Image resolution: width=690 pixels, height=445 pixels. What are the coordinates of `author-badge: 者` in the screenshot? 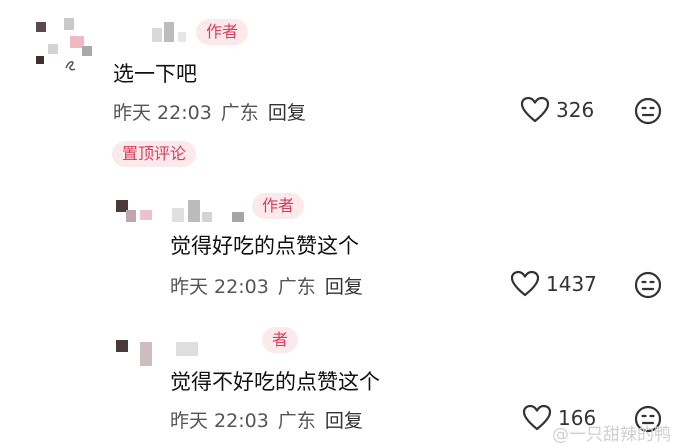 It's located at (280, 340).